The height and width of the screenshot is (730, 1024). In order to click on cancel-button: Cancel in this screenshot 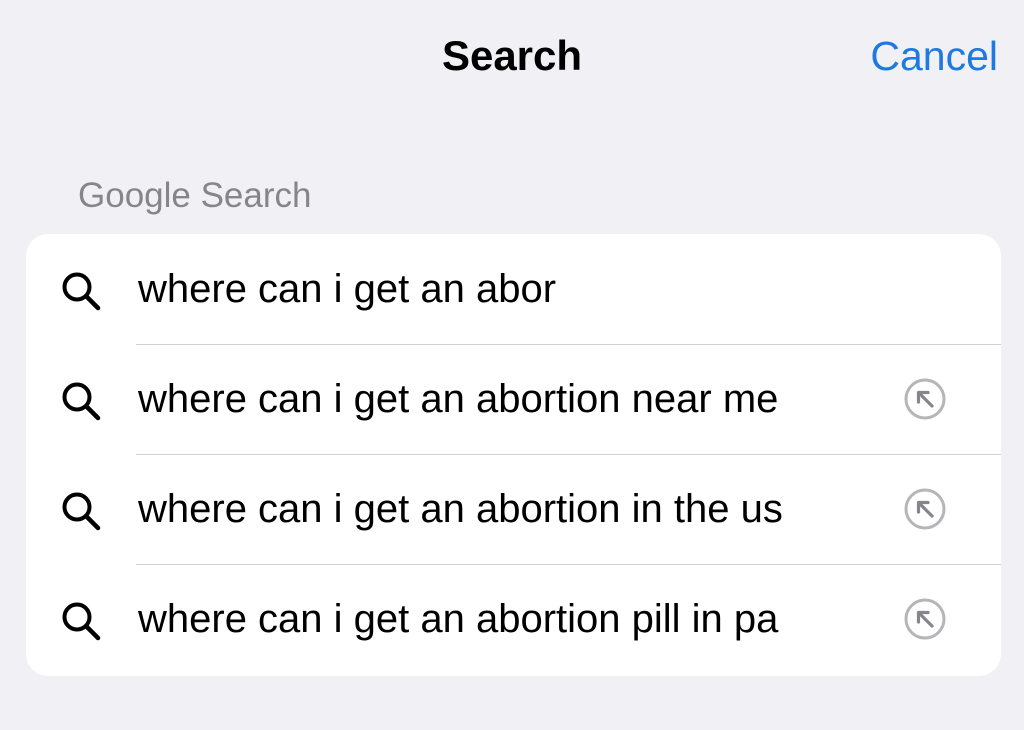, I will do `click(934, 56)`.